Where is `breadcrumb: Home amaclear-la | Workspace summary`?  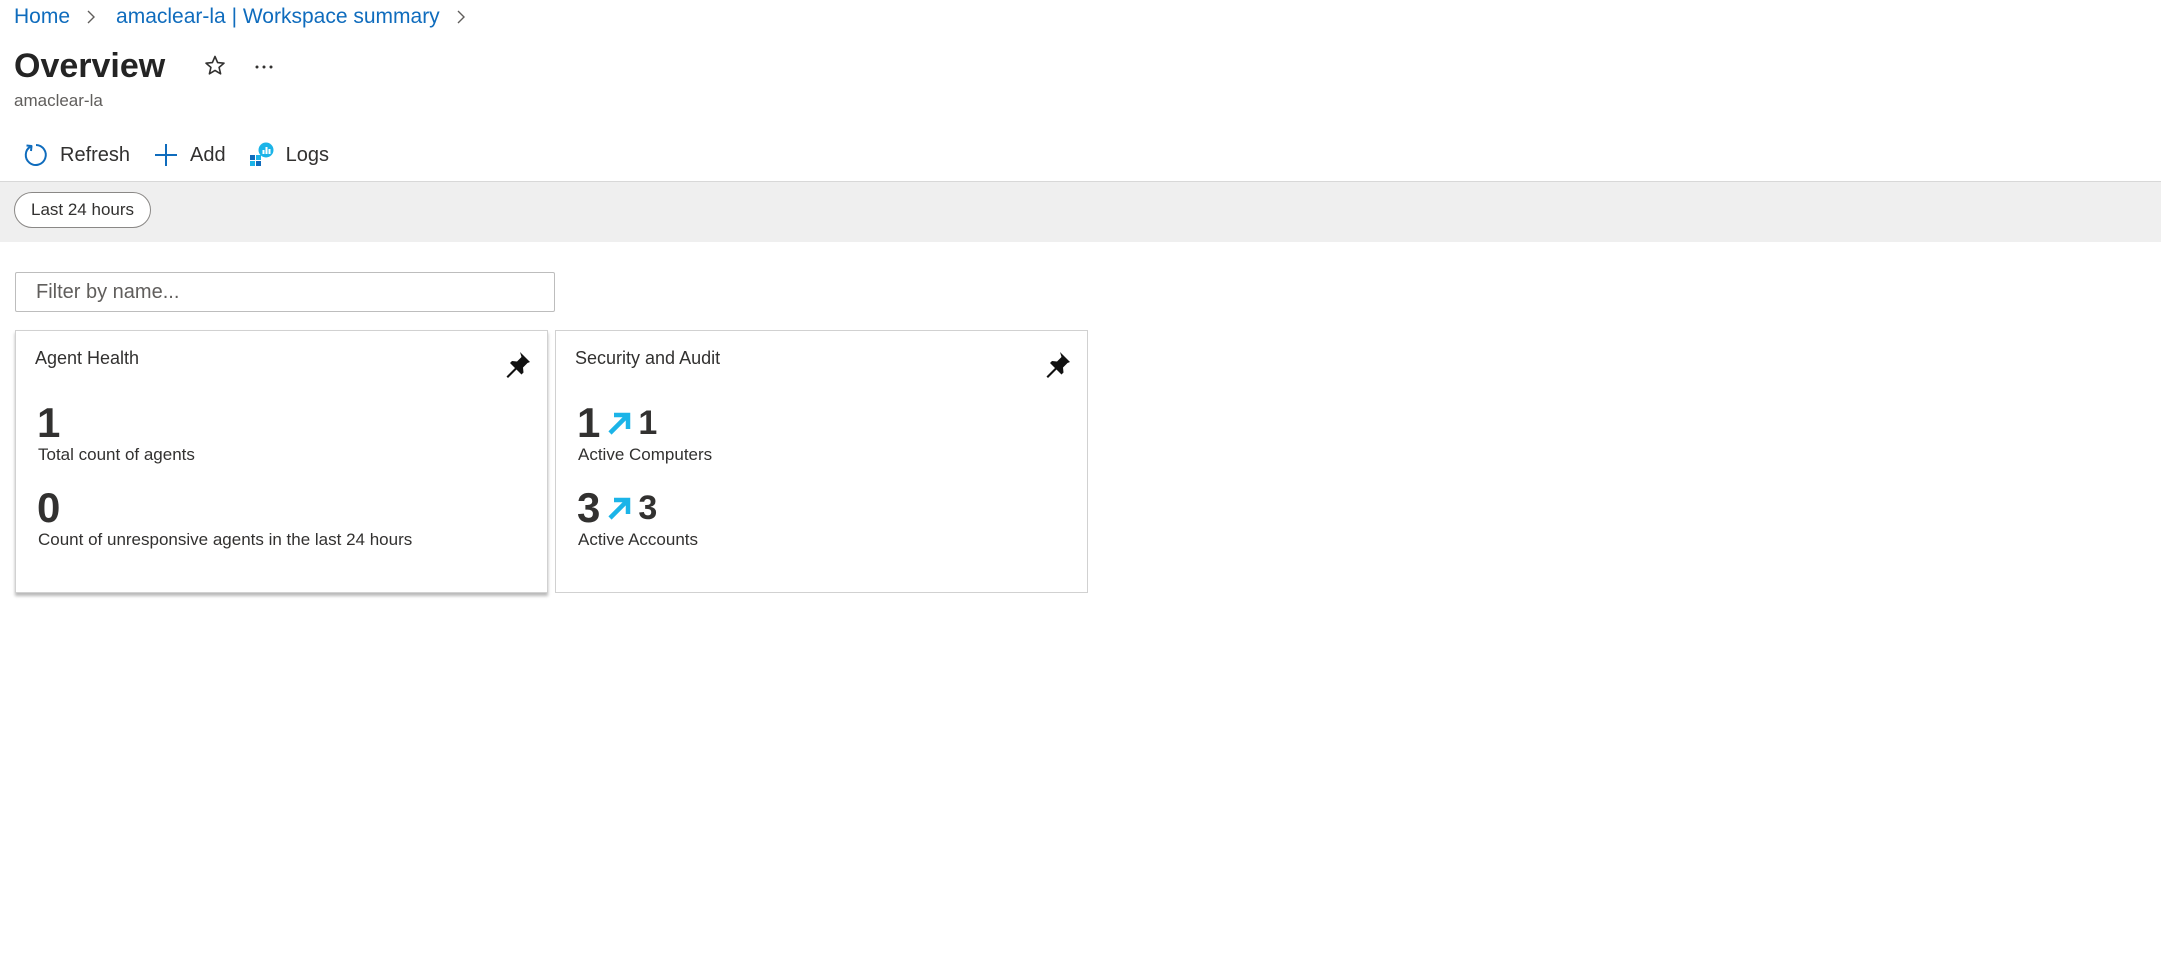
breadcrumb: Home amaclear-la | Workspace summary is located at coordinates (250, 17).